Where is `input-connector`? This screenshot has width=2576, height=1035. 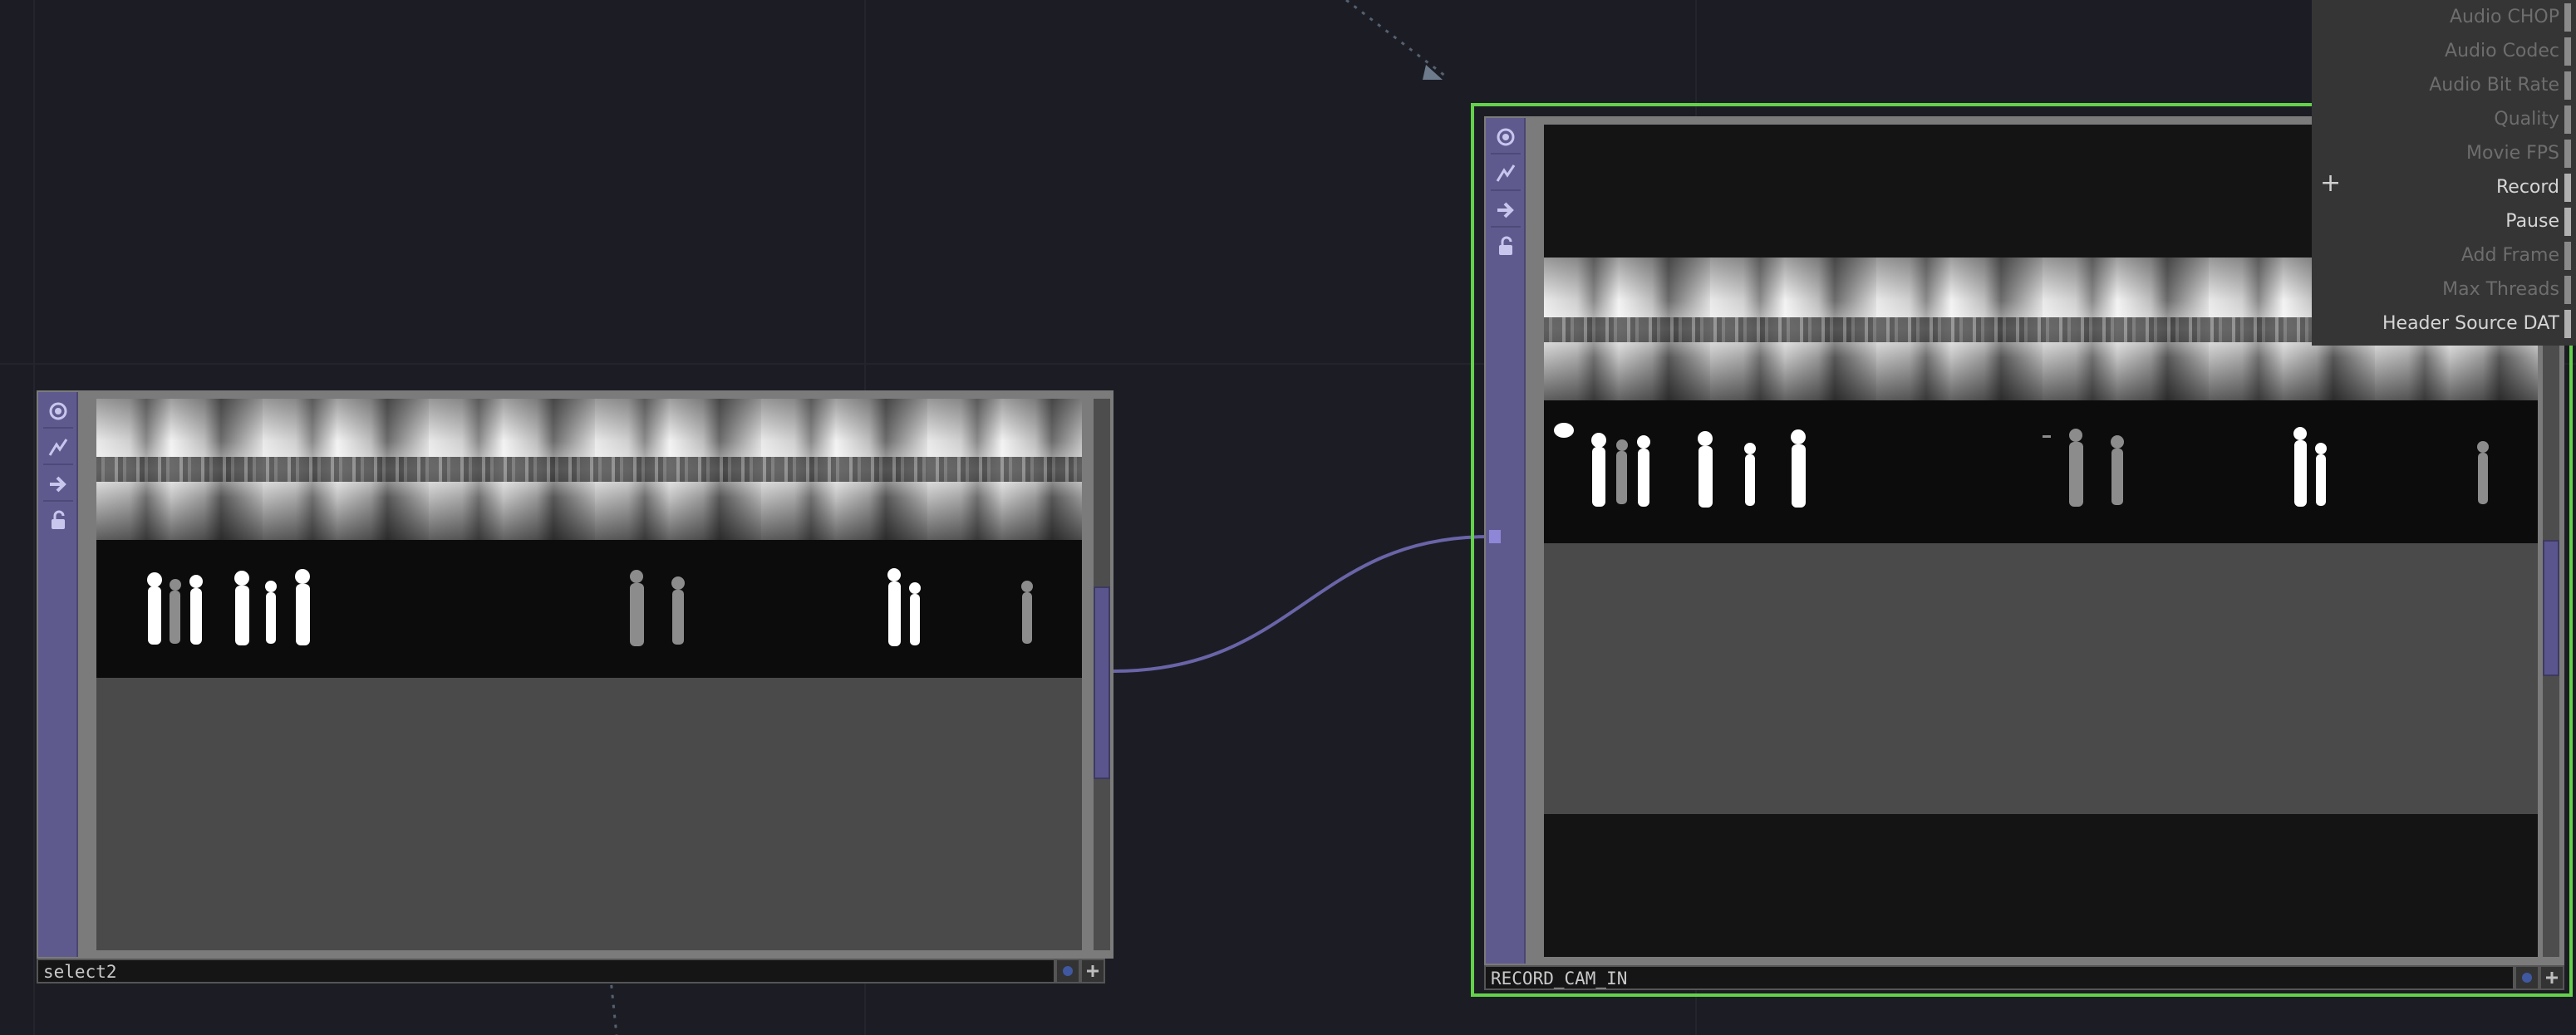
input-connector is located at coordinates (1495, 537).